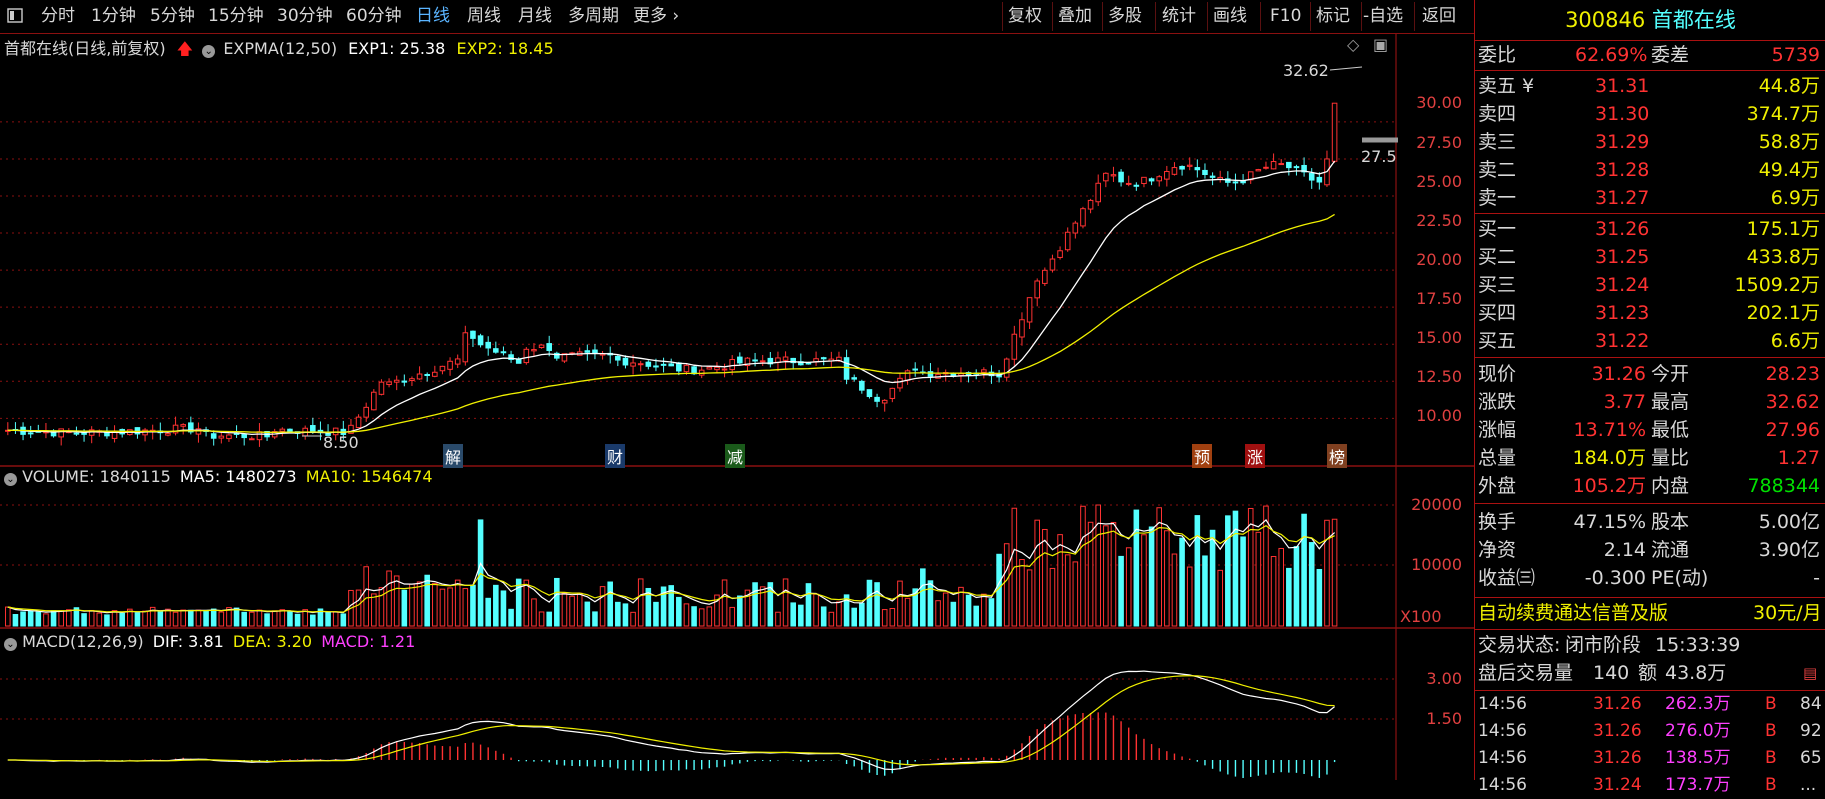 Image resolution: width=1825 pixels, height=799 pixels. What do you see at coordinates (1333, 16) in the screenshot?
I see `mark-button: 标记` at bounding box center [1333, 16].